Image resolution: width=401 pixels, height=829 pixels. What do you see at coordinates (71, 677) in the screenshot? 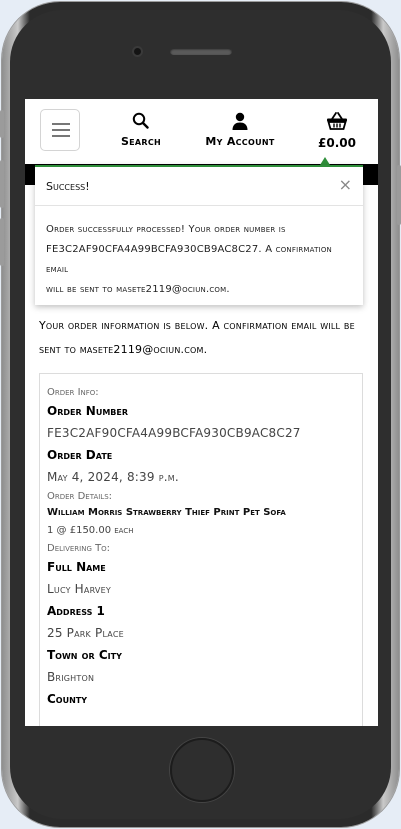
I see `town-value: Brighton` at bounding box center [71, 677].